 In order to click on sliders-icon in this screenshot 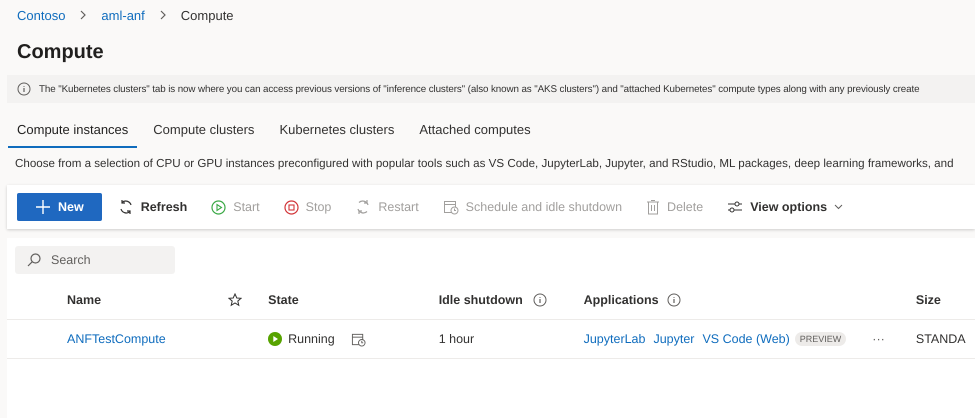, I will do `click(735, 207)`.